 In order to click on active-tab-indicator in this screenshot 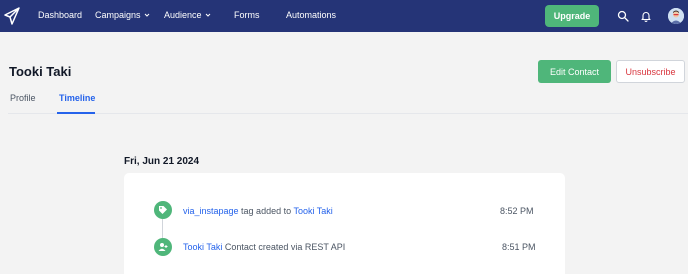, I will do `click(76, 113)`.